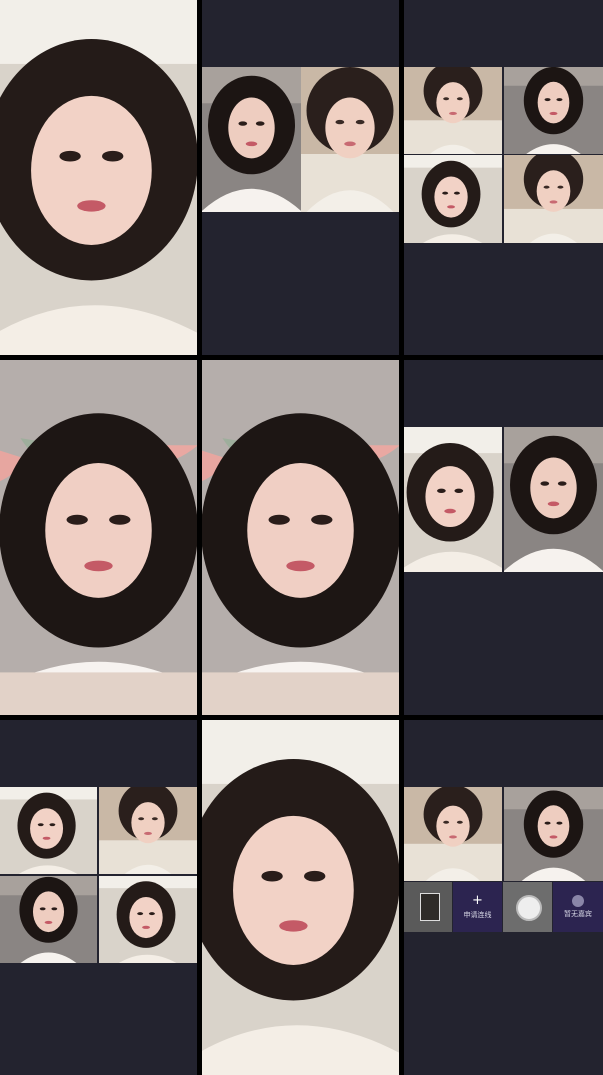 The height and width of the screenshot is (1075, 603). What do you see at coordinates (477, 900) in the screenshot?
I see `plus-icon: +` at bounding box center [477, 900].